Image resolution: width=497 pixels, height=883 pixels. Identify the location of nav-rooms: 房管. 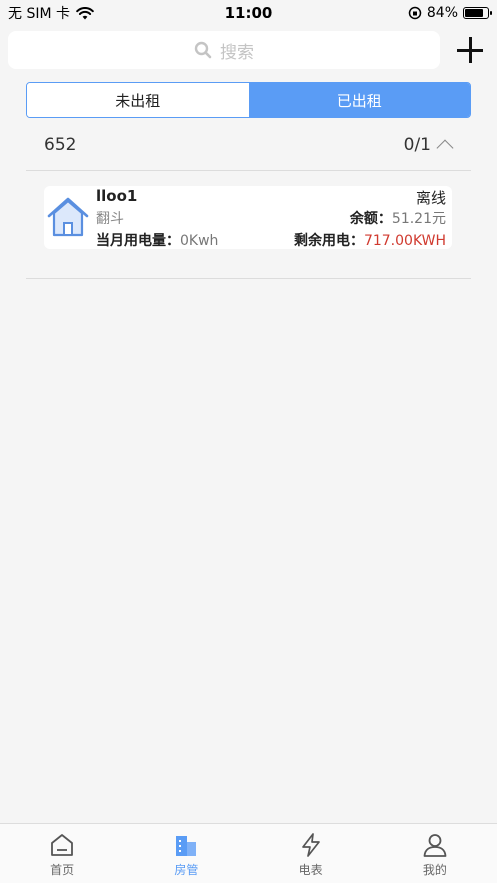
(186, 853).